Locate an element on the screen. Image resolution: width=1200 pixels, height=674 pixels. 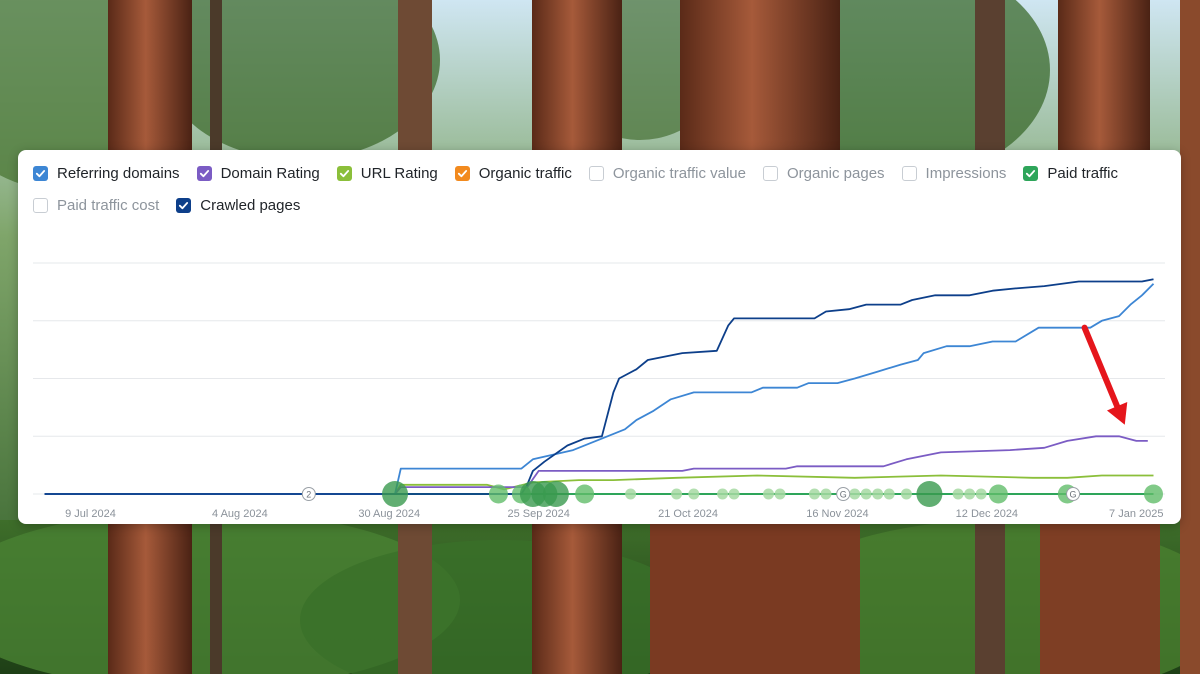
legend-toggle-organic-traffic: Organic traffic is located at coordinates (513, 173).